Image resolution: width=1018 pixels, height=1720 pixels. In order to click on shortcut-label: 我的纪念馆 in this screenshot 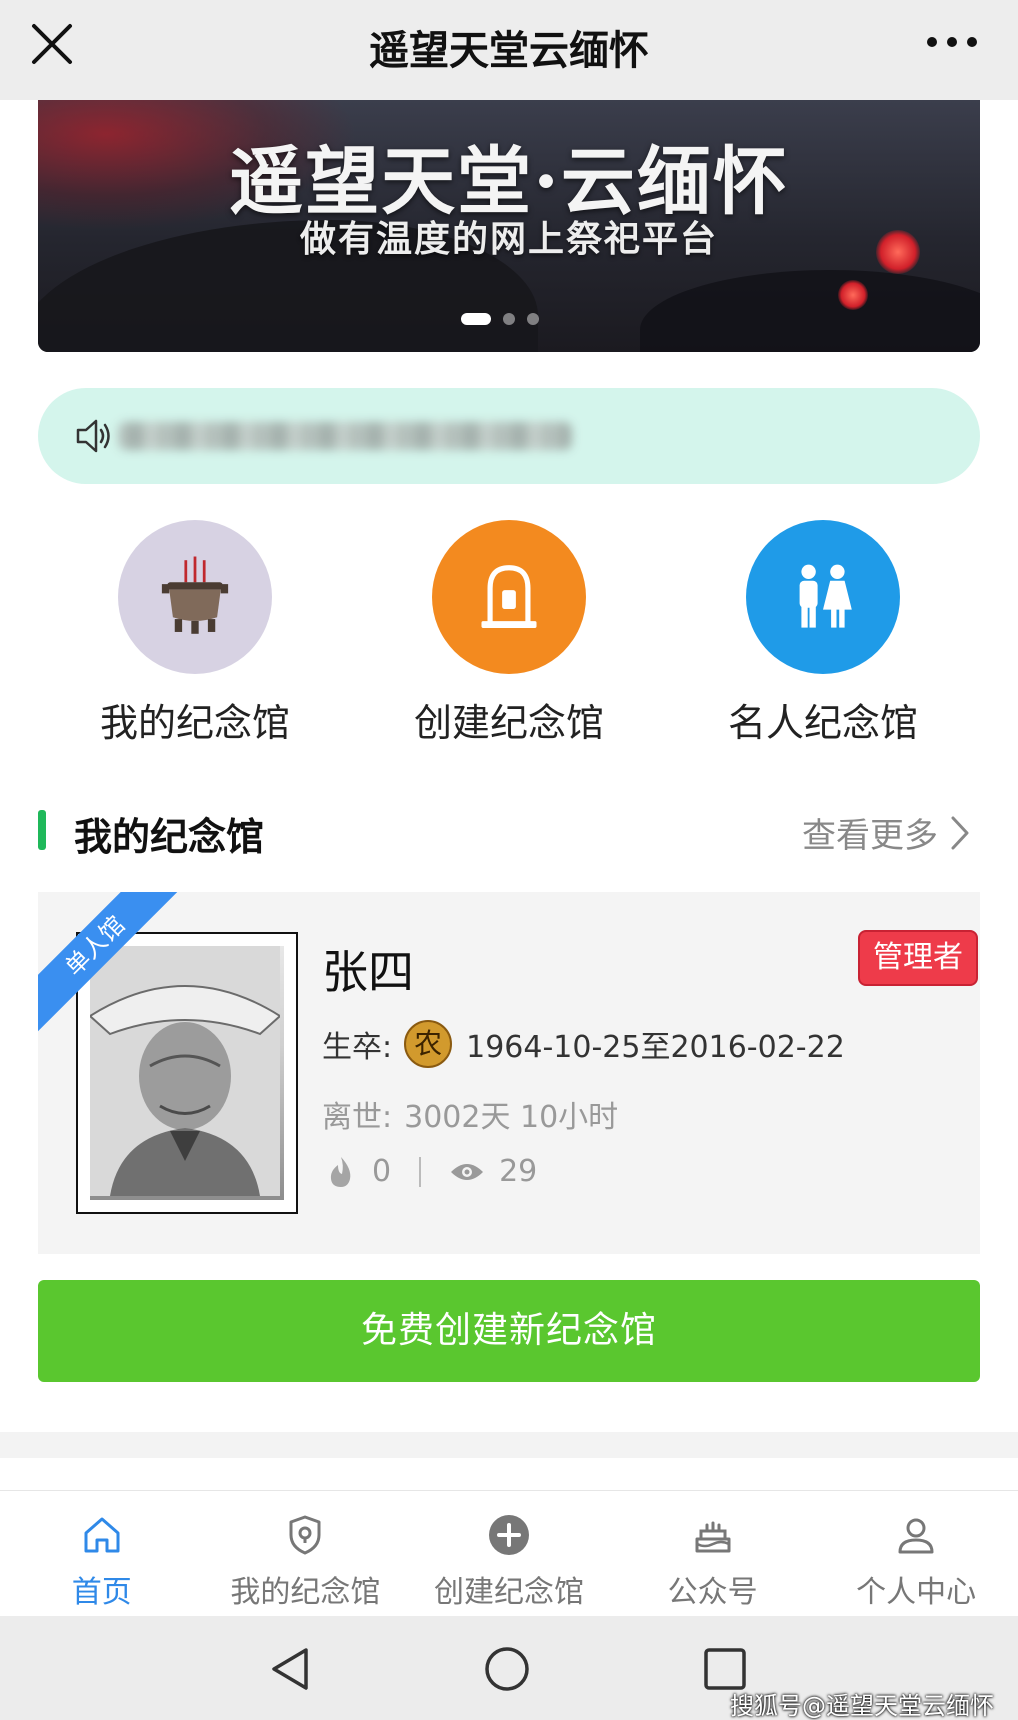, I will do `click(194, 723)`.